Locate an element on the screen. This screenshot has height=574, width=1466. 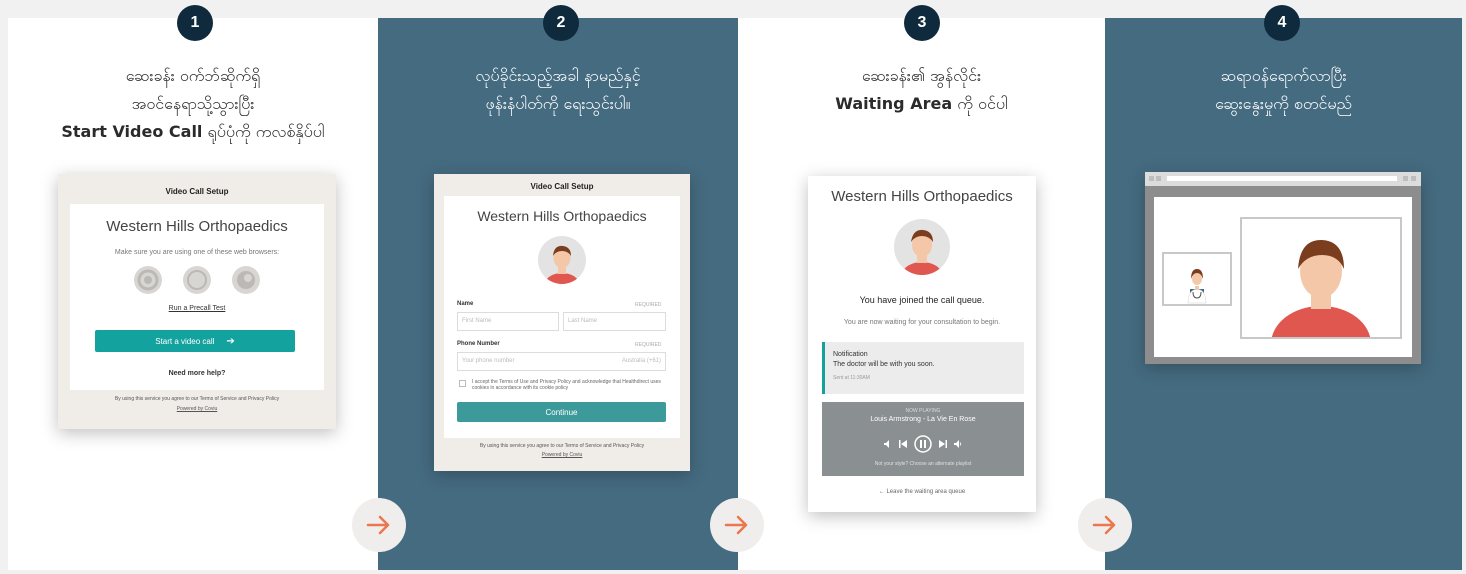
step-1-line-1: ဆေးခန်း ဝက်ဘ်ဆိုက်ရှိ is located at coordinates (193, 75).